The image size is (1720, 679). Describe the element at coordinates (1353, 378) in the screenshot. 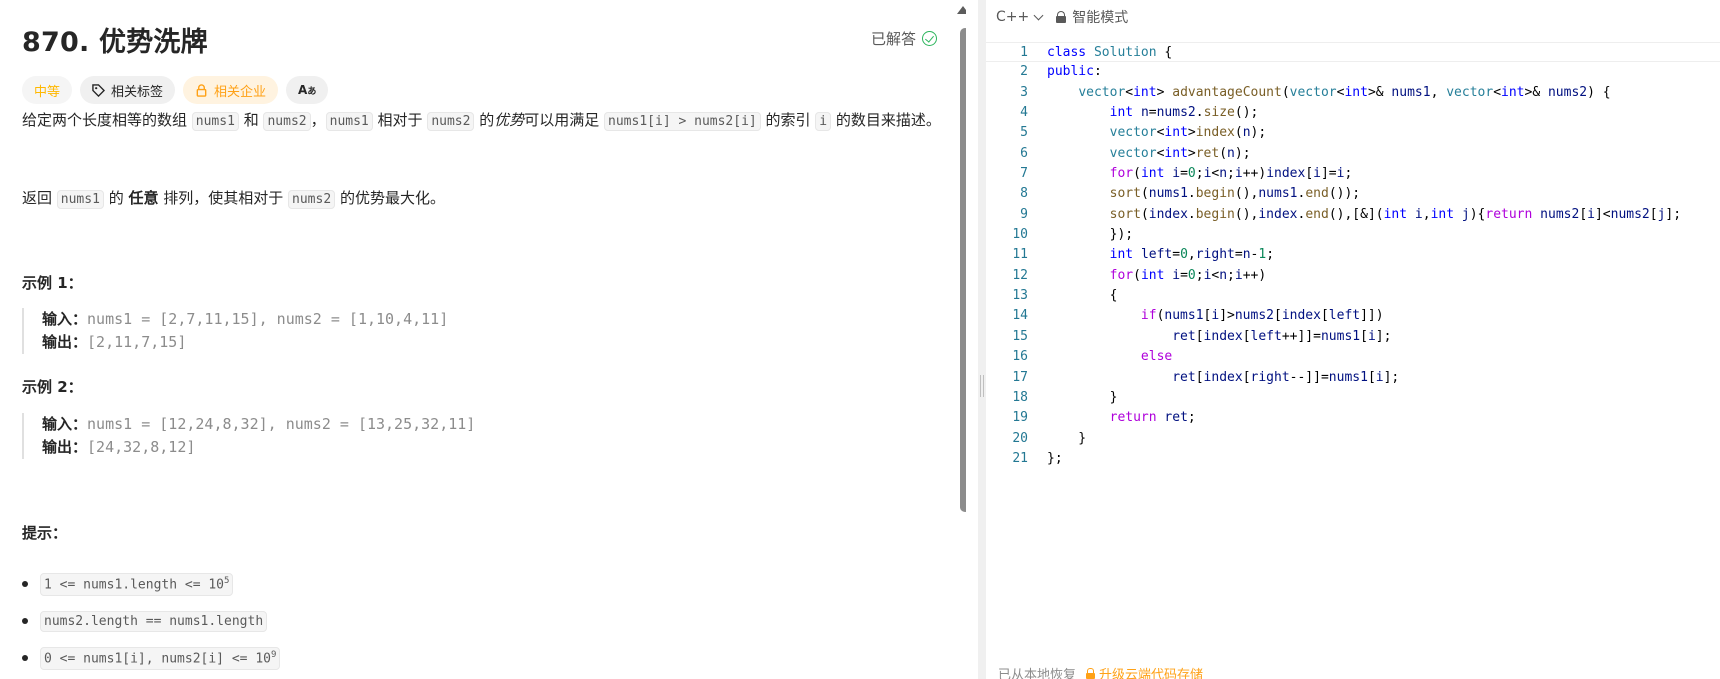

I see `code-line: 17 ret[index[right--]]=nums1[i];` at that location.